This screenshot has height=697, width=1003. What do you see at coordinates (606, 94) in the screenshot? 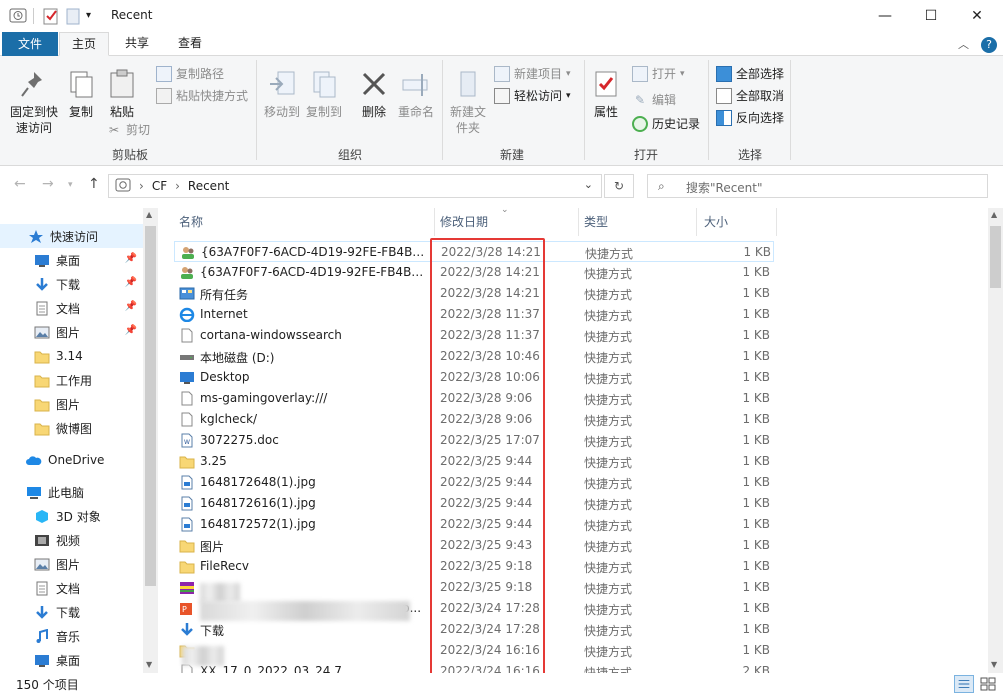
I see `properties-button: 属性` at bounding box center [606, 94].